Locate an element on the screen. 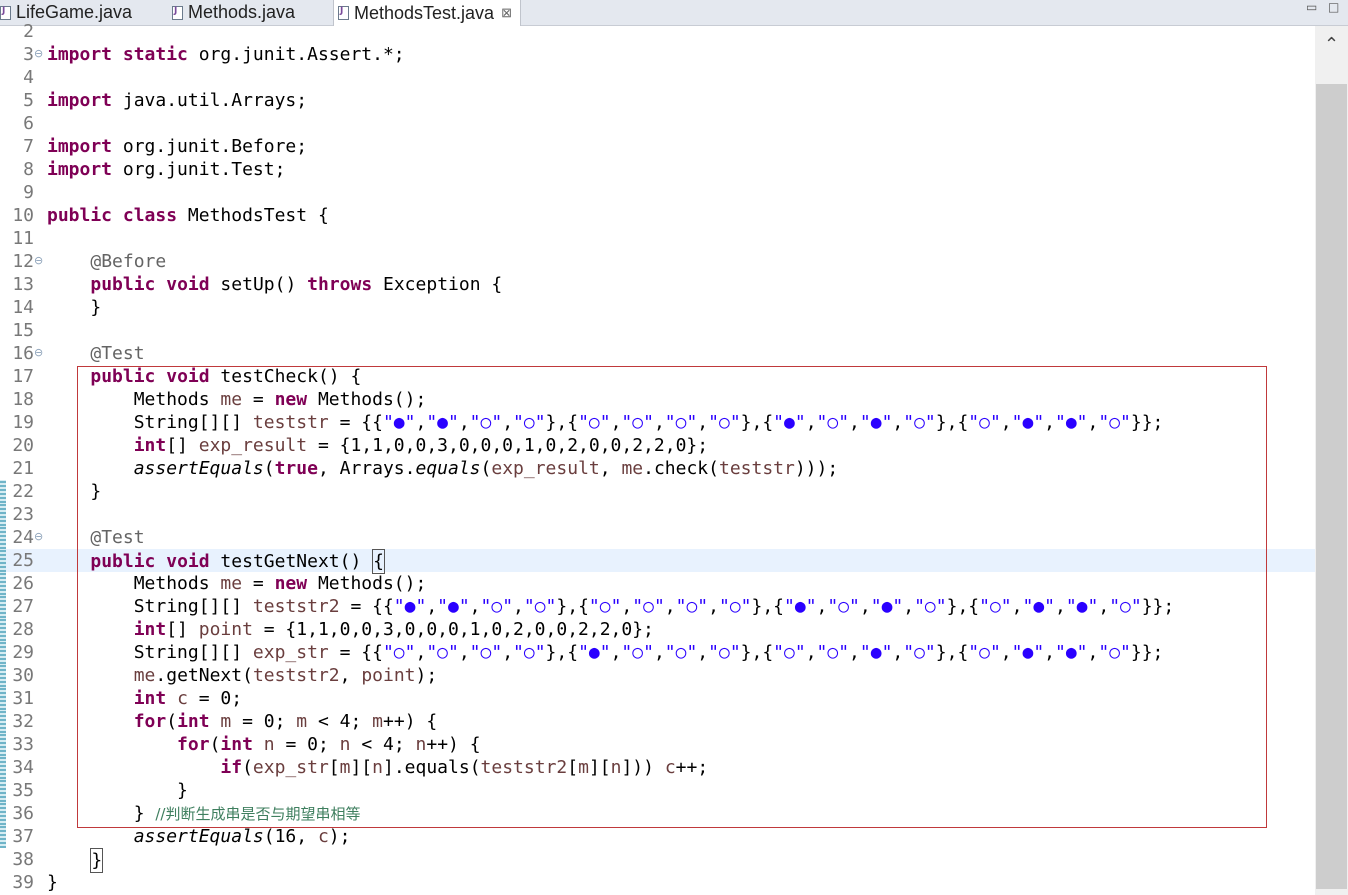  line-number: 12 is located at coordinates (23, 261).